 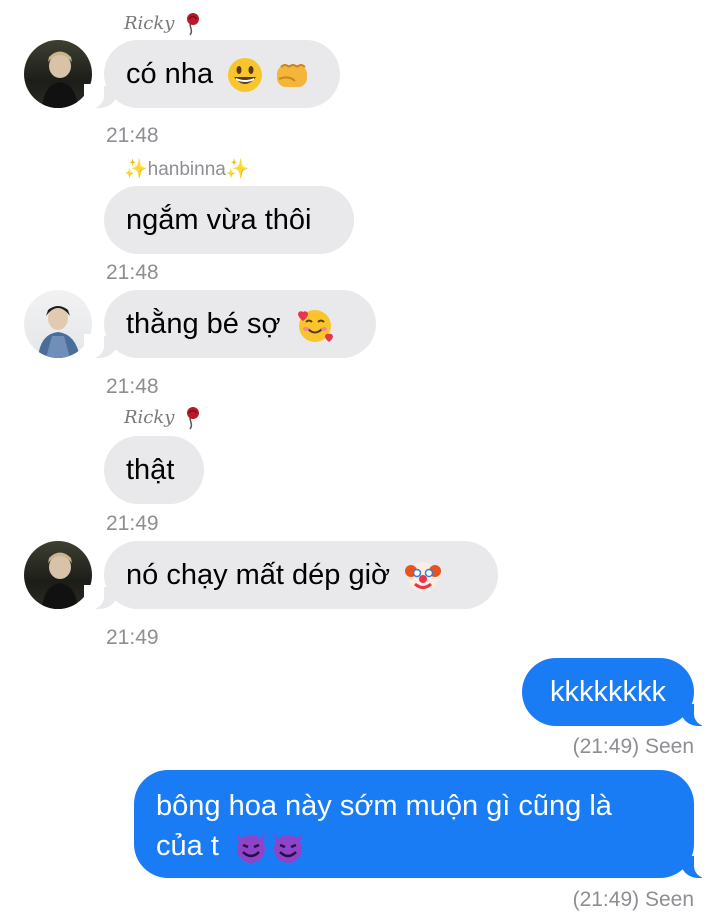 I want to click on message-bubble: bông hoa này sớm muộn gì cũng là của t, so click(x=424, y=824).